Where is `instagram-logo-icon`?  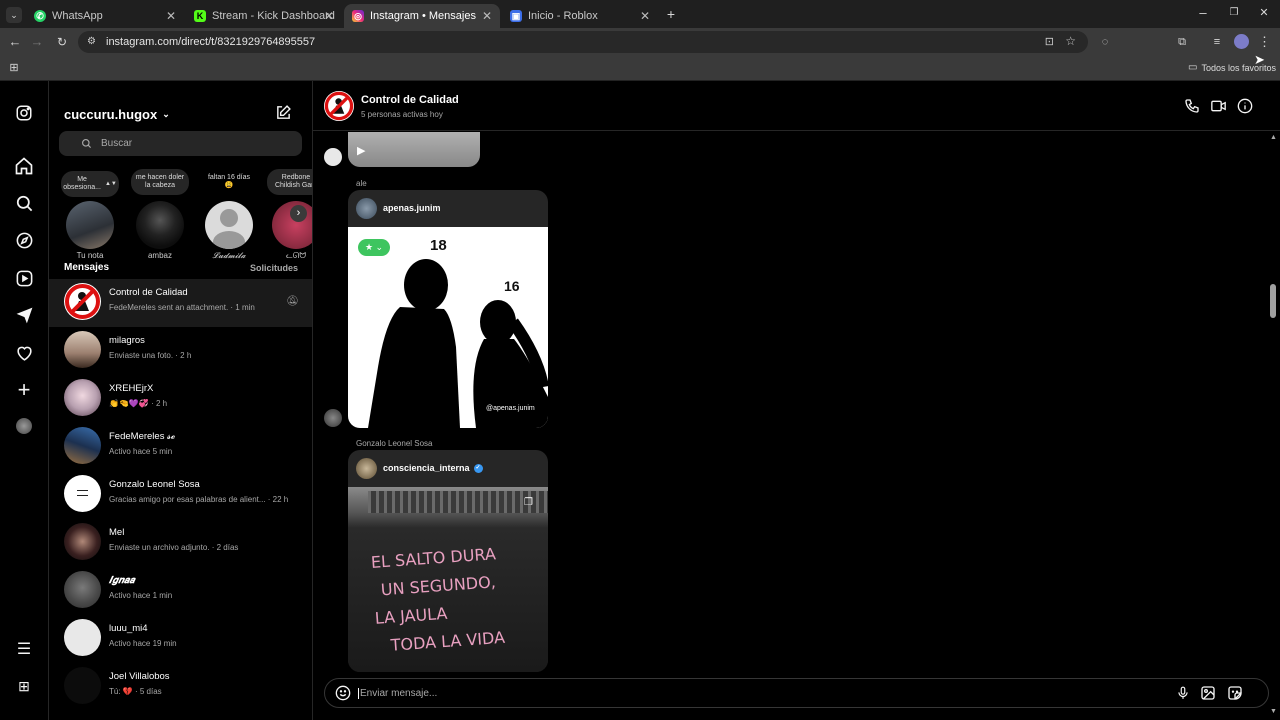
instagram-logo-icon is located at coordinates (24, 113).